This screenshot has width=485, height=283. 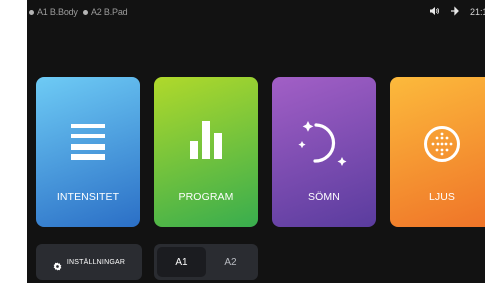 I want to click on device-a2-label: A2 B.Pad, so click(x=109, y=12).